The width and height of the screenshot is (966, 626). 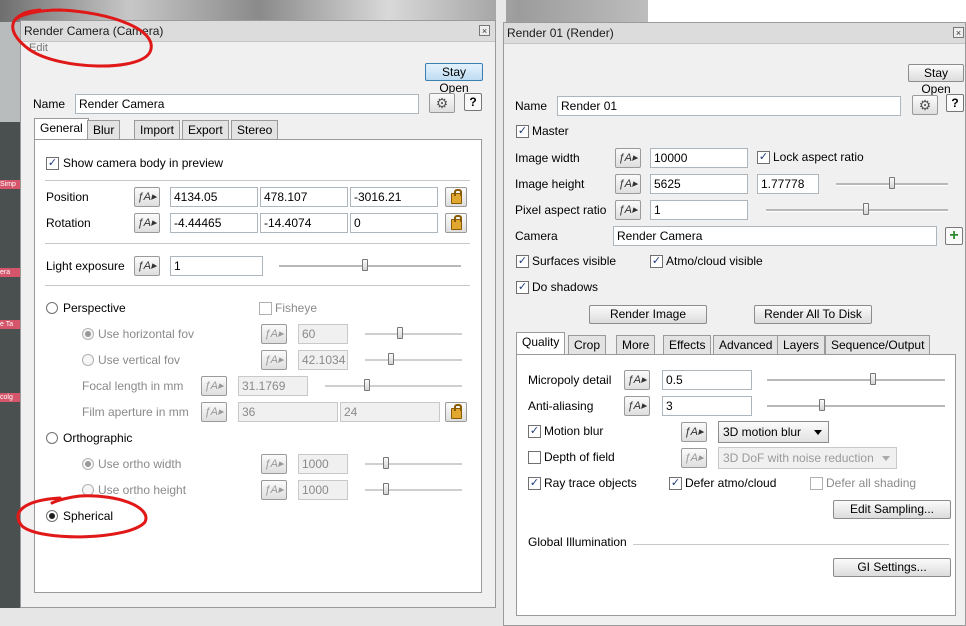 What do you see at coordinates (746, 345) in the screenshot?
I see `tab-advanced: Advanced` at bounding box center [746, 345].